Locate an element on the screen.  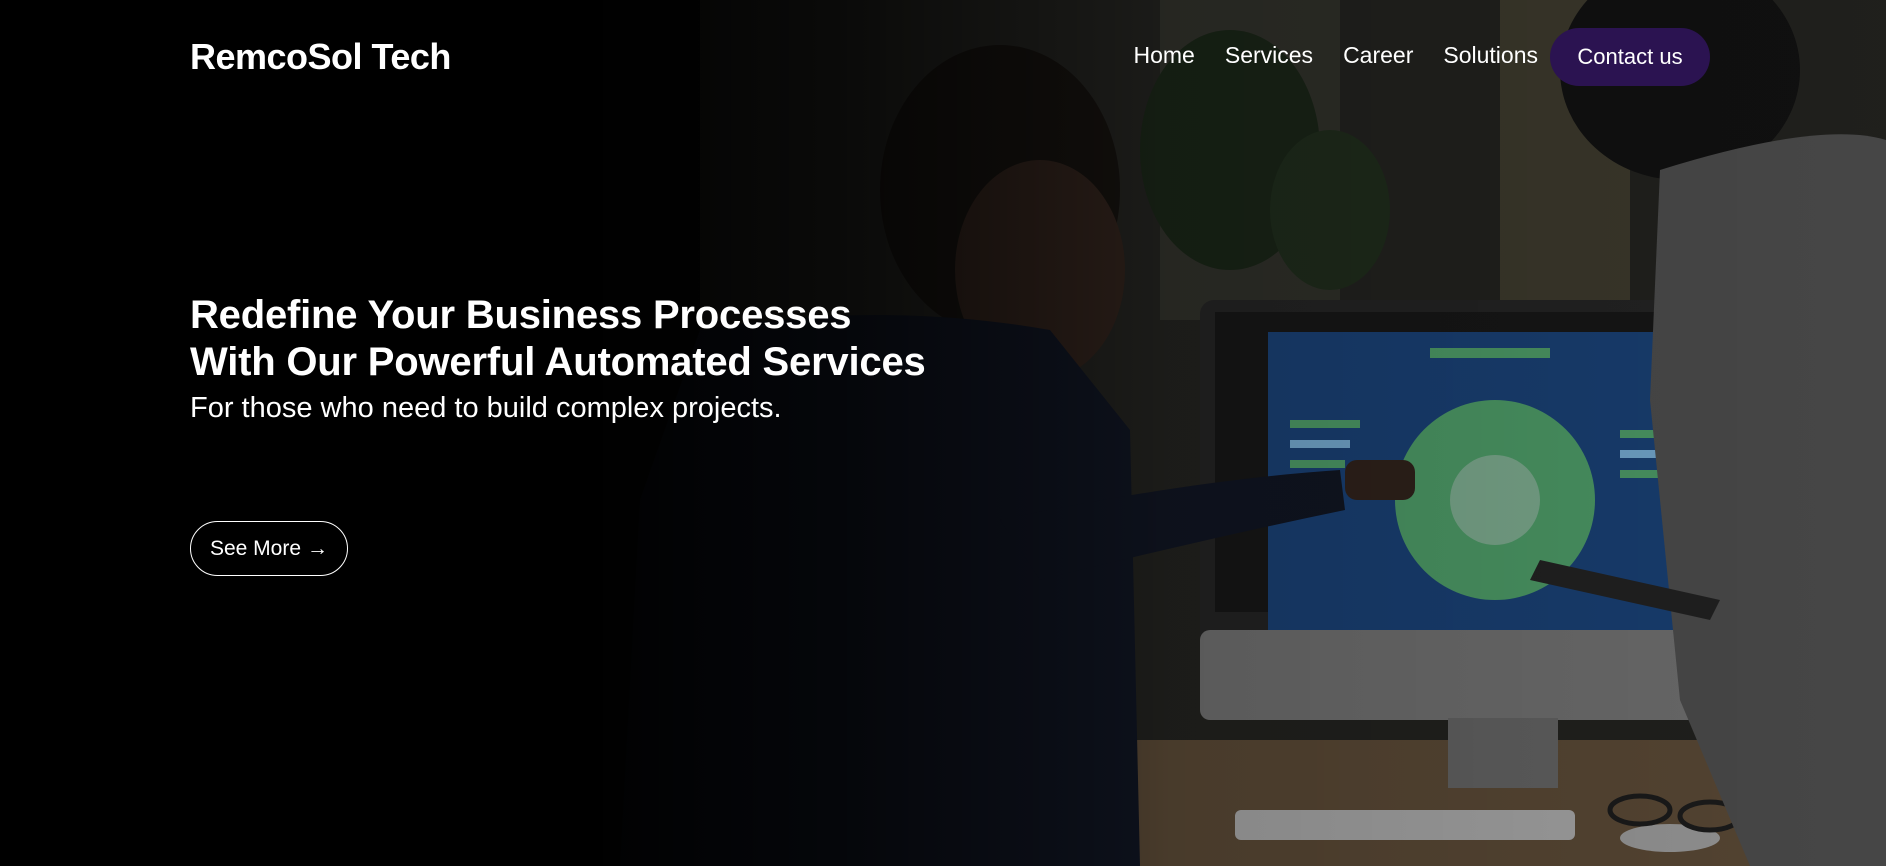
nav-link-home: Home is located at coordinates (1164, 55).